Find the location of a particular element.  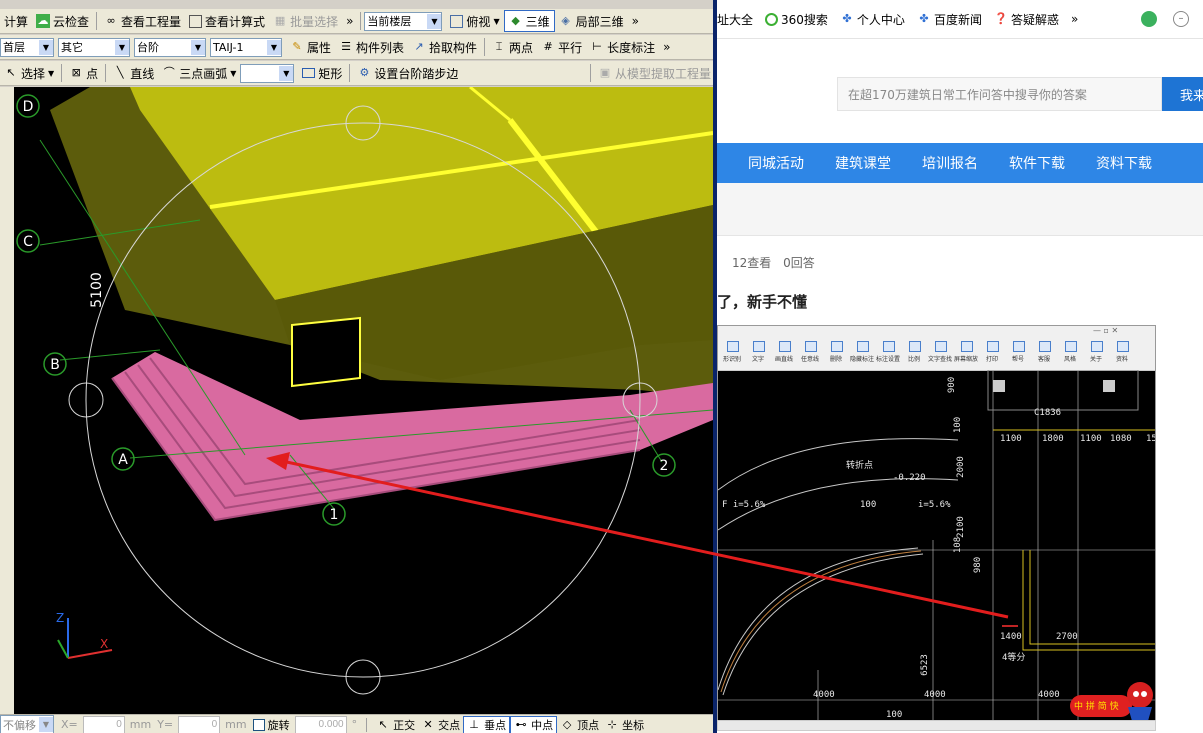

annotation-arrow-layer is located at coordinates (637, 535).